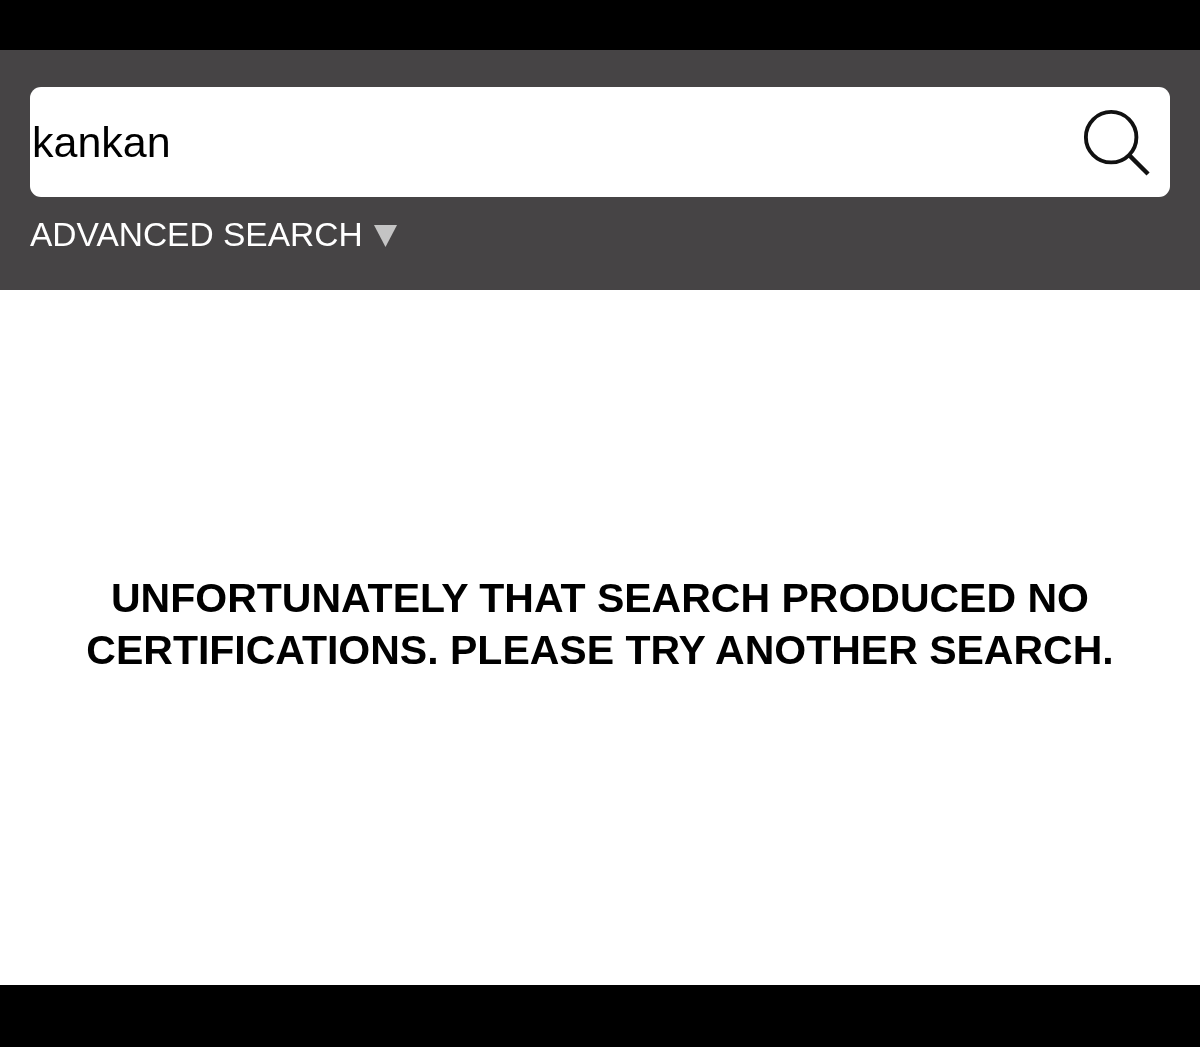 The image size is (1200, 1047). What do you see at coordinates (600, 624) in the screenshot?
I see `no-results-message: UNFORTUNATELY THAT SEARCH PRODUCED NO CERTIFICATIONS. PLEASE TRY ANOTHER SEARCH.` at bounding box center [600, 624].